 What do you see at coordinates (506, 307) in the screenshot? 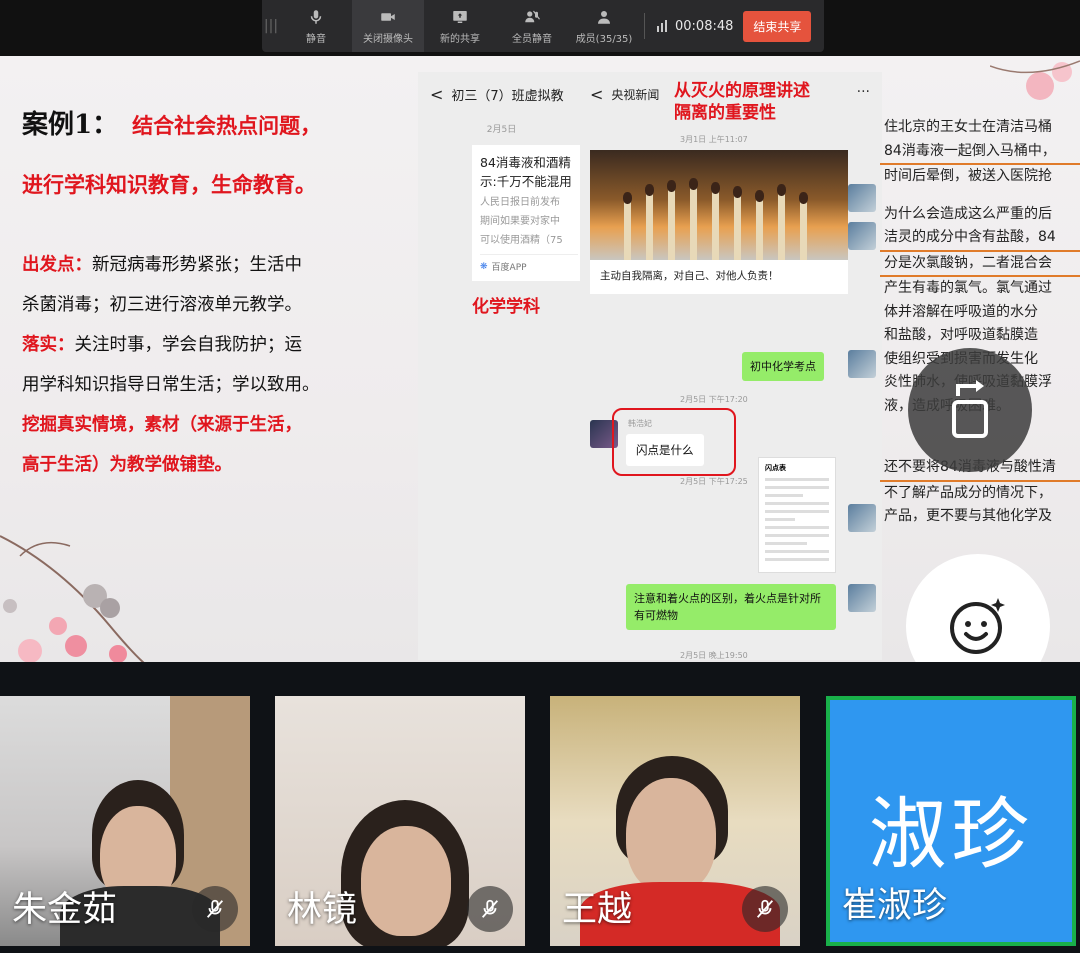
I see `chemistry-label: 化学学科` at bounding box center [506, 307].